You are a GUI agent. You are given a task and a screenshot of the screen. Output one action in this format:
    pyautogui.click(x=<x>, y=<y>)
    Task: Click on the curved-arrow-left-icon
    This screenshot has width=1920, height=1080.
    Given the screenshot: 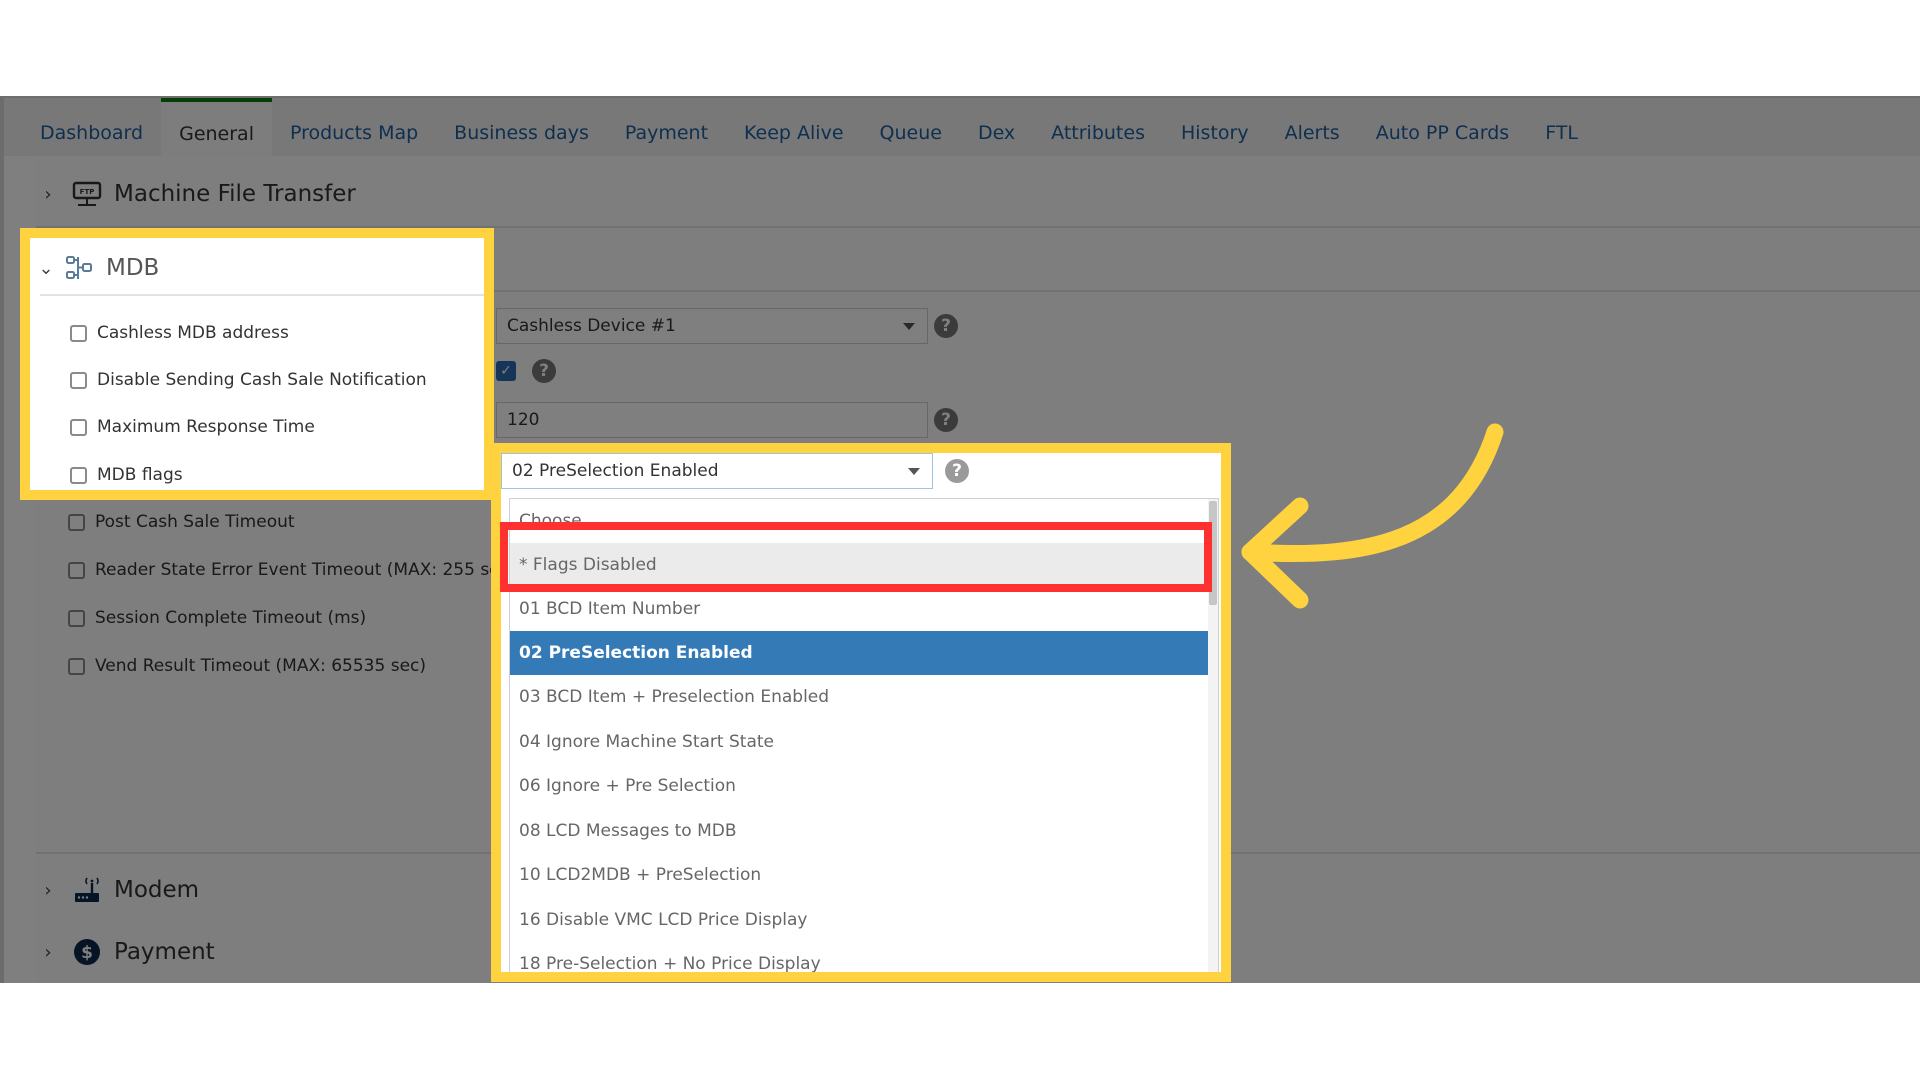 What is the action you would take?
    pyautogui.click(x=1372, y=516)
    